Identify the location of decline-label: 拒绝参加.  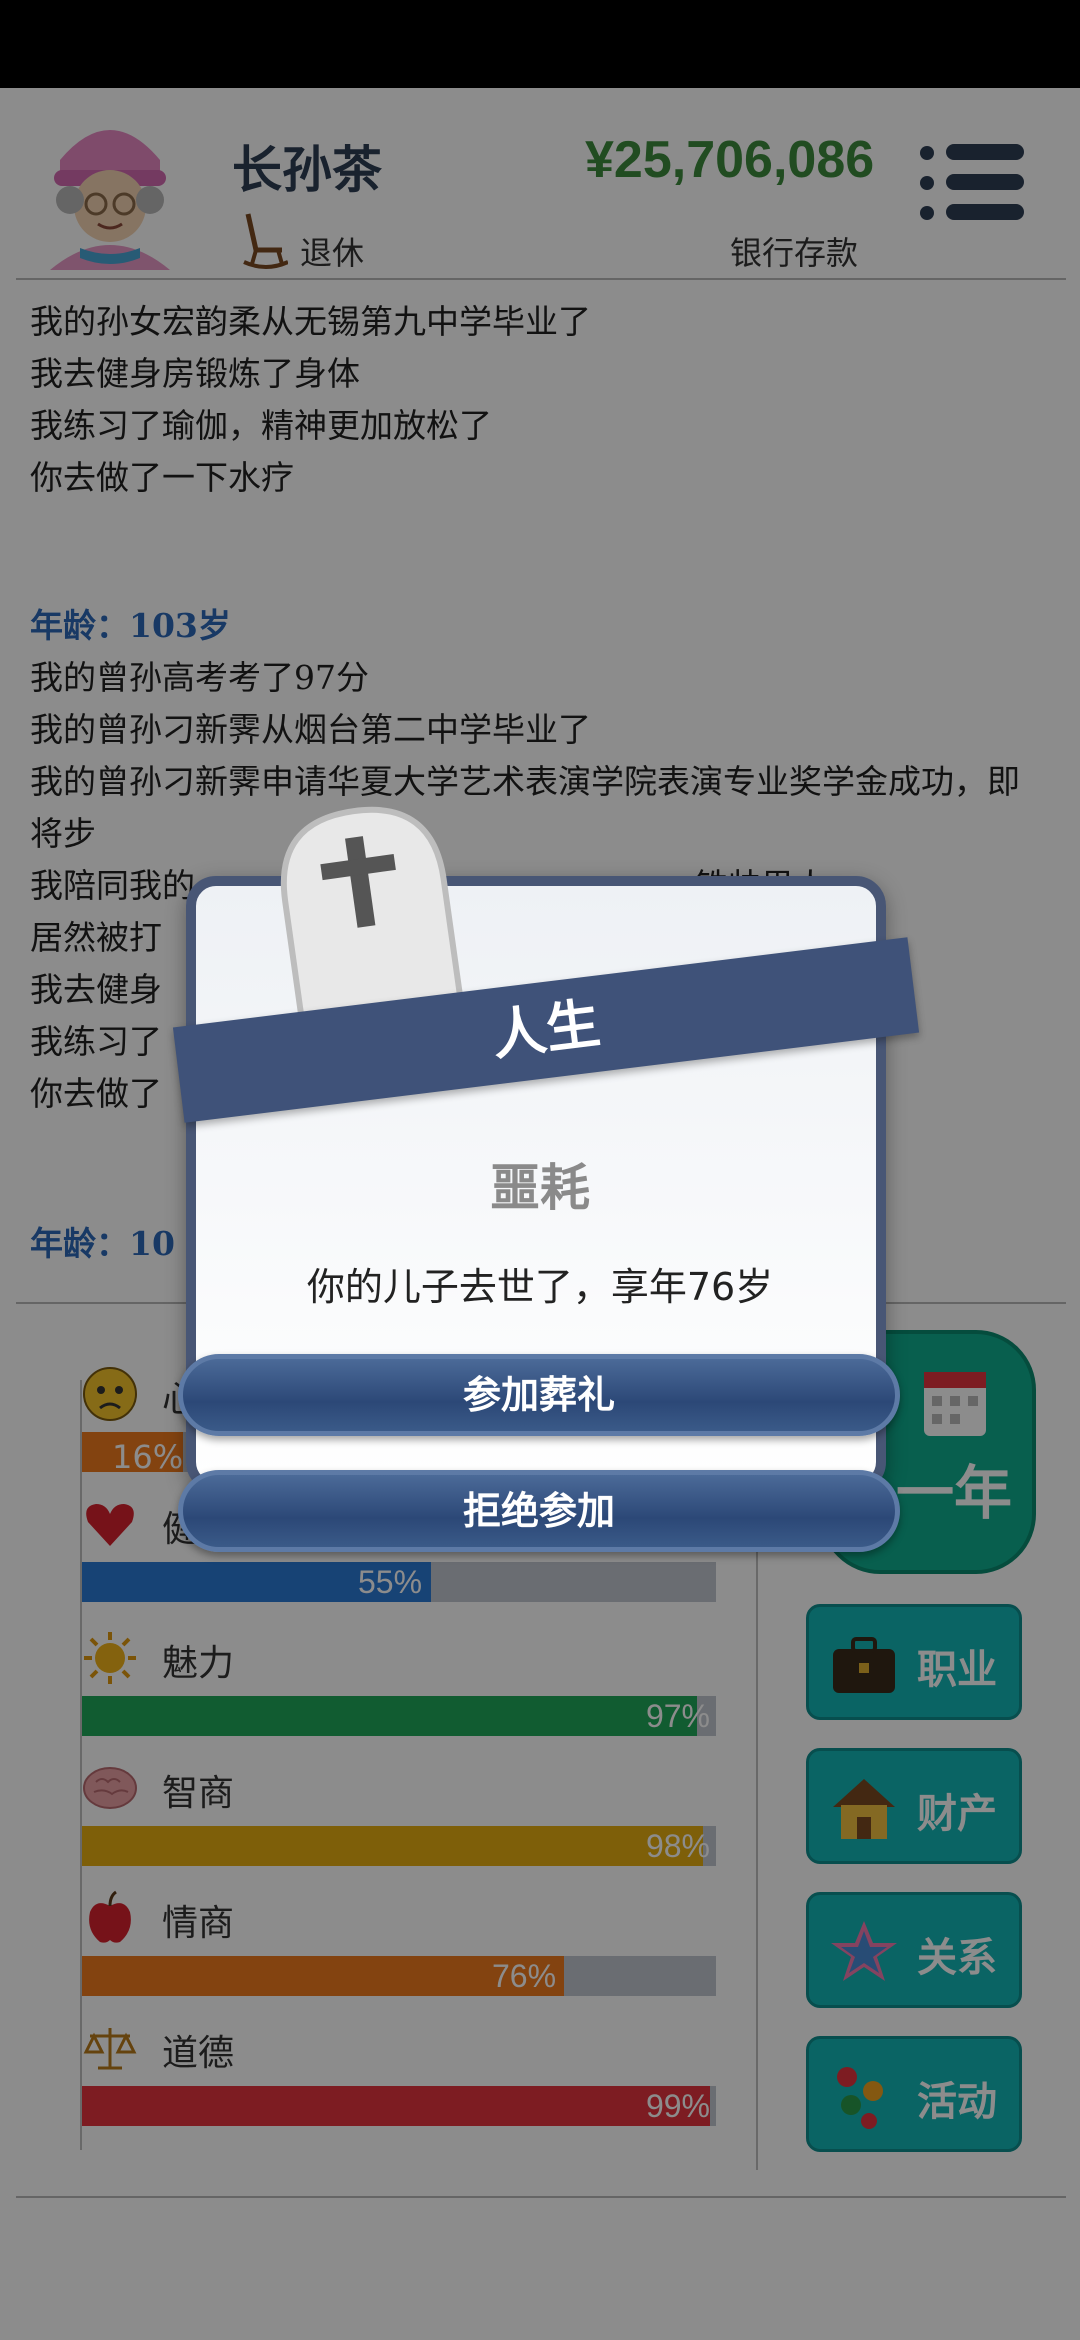
(538, 1511).